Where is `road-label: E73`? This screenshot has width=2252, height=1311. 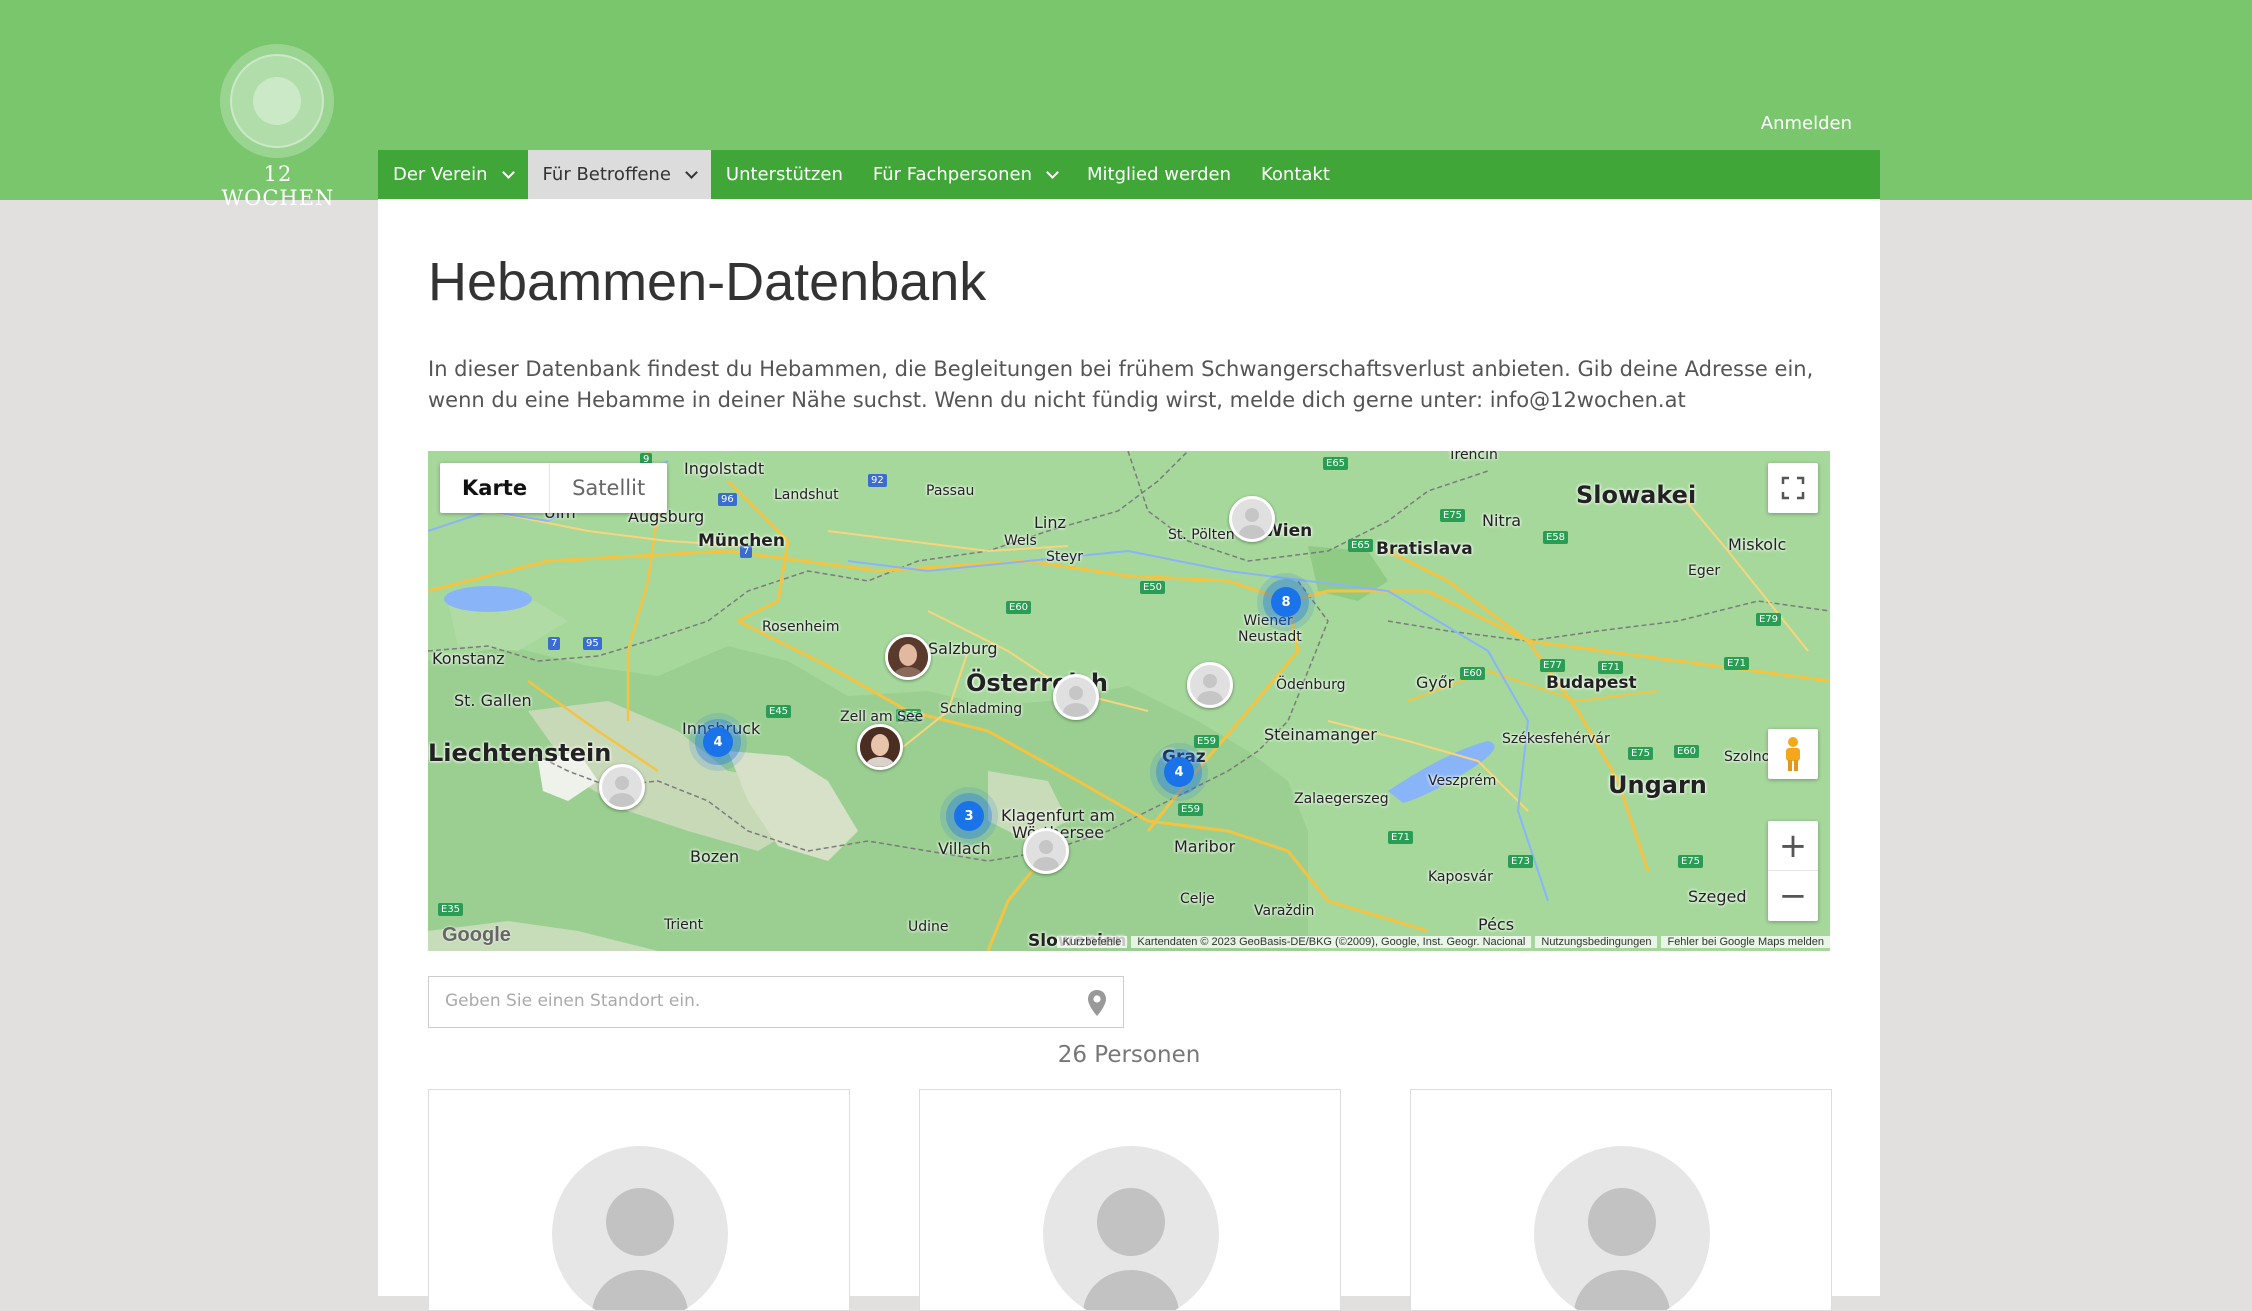
road-label: E73 is located at coordinates (1521, 861).